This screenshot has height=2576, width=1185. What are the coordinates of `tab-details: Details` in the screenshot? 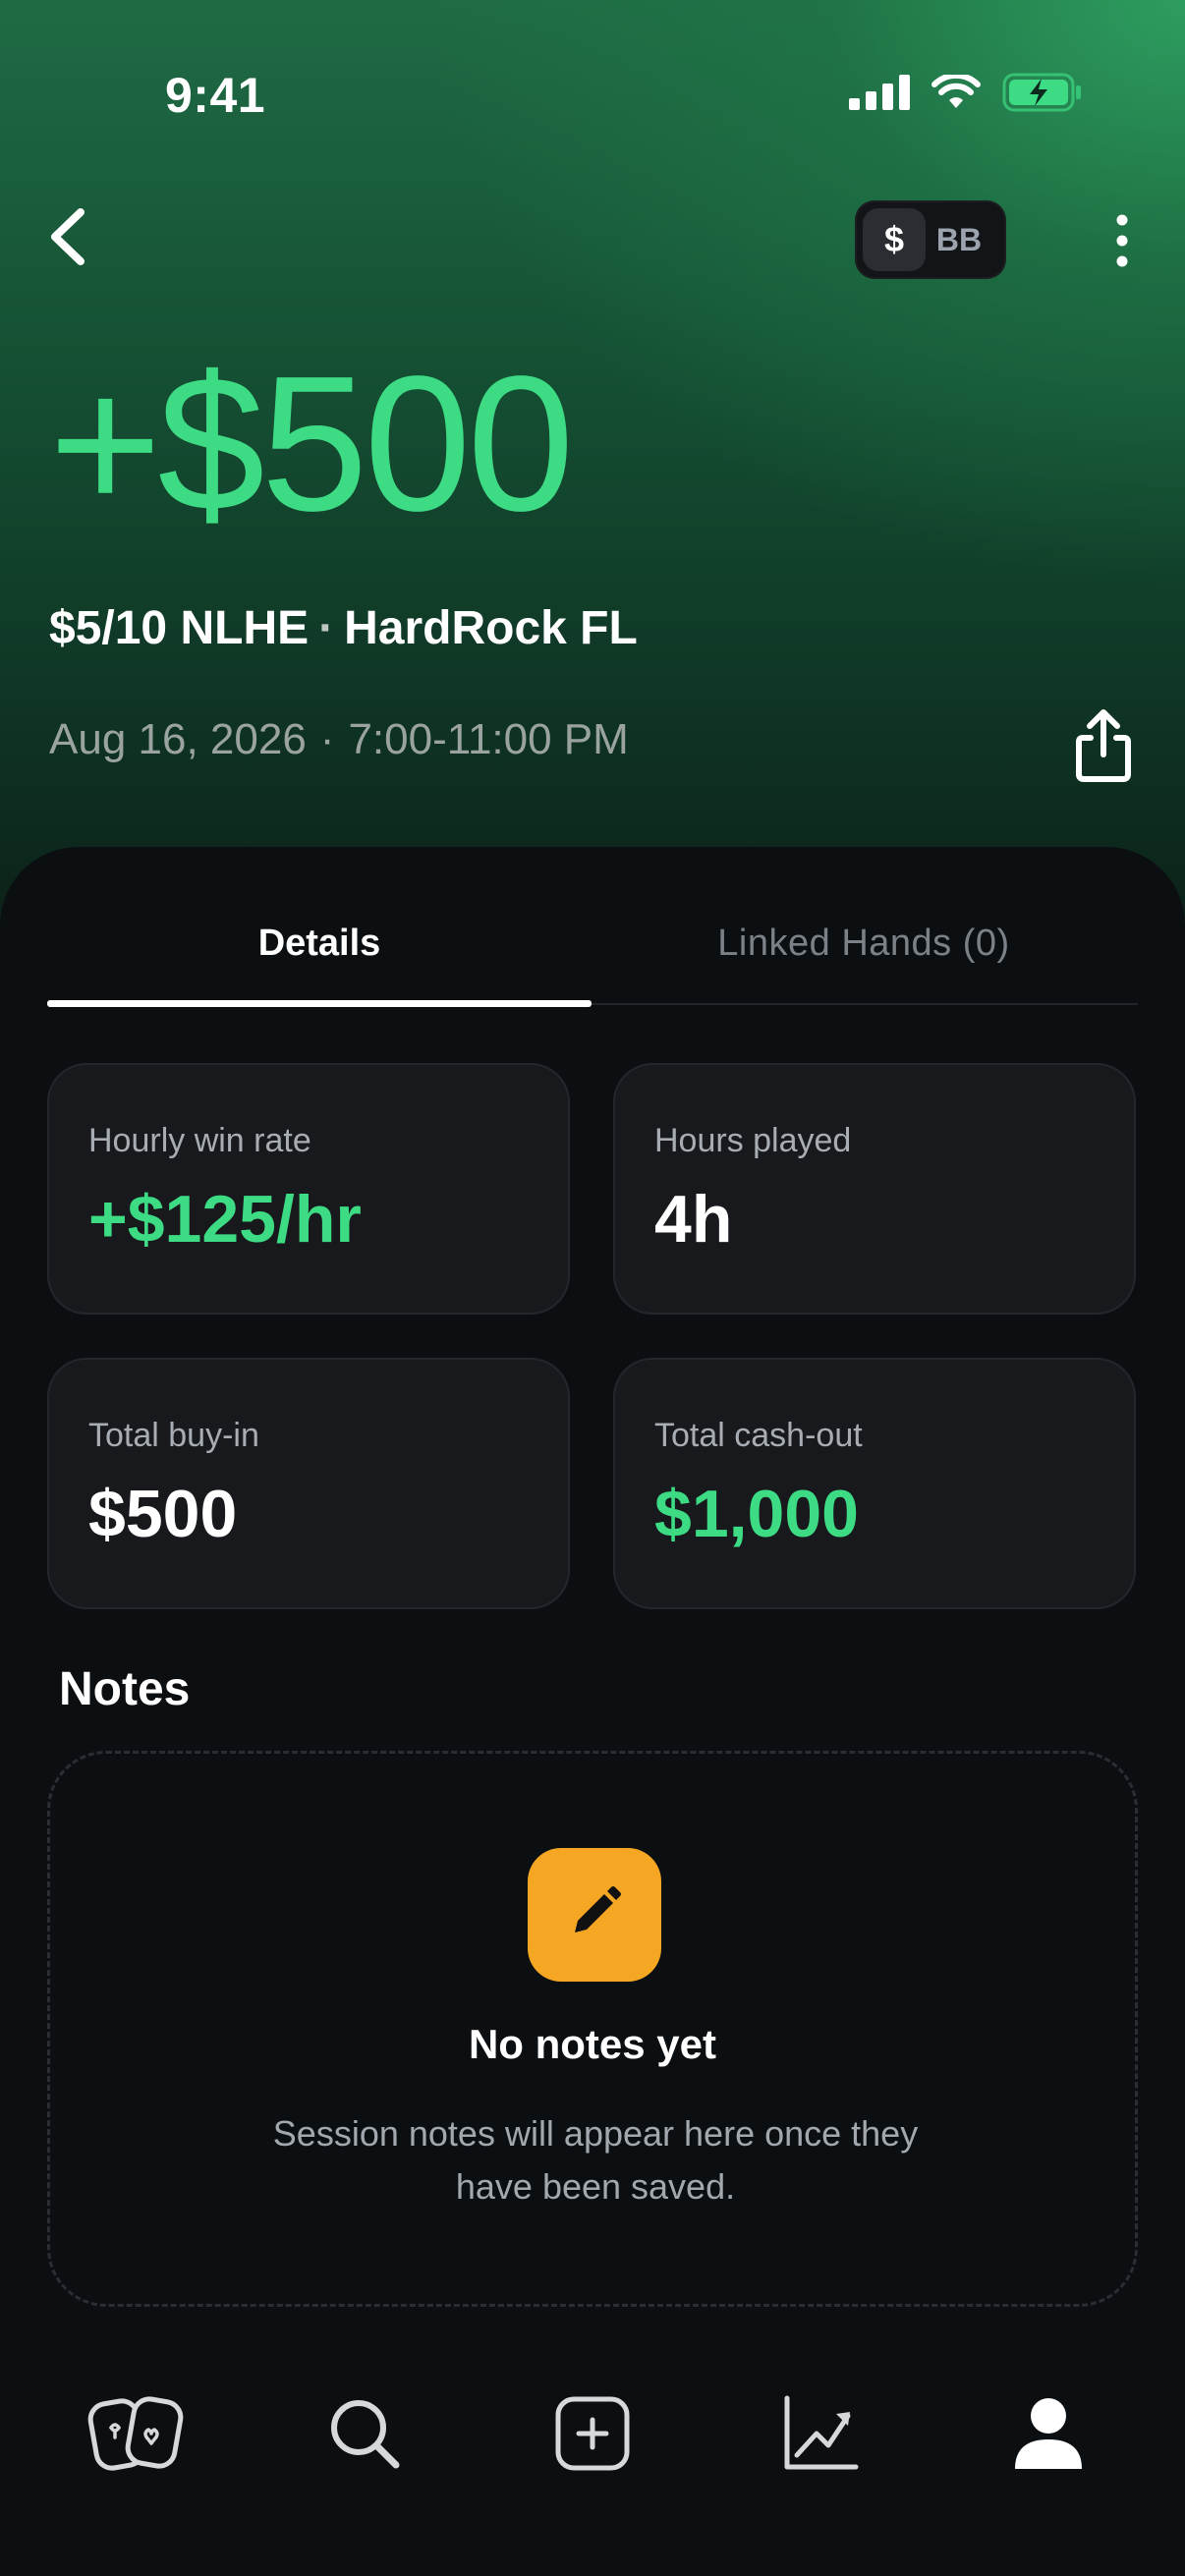 It's located at (320, 943).